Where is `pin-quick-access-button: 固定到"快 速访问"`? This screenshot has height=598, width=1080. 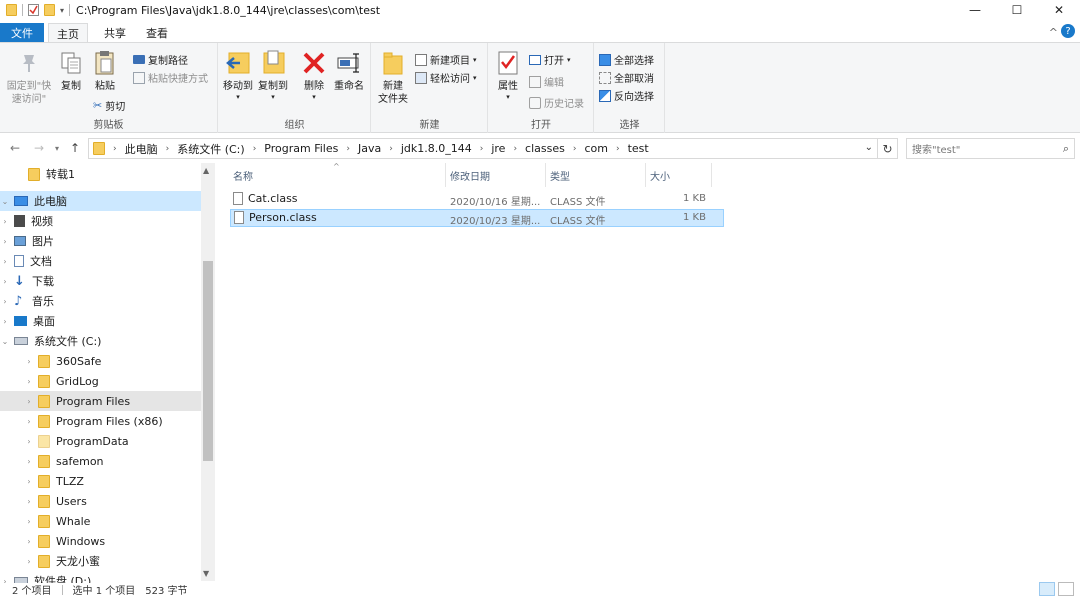 pin-quick-access-button: 固定到"快 速访问" is located at coordinates (29, 77).